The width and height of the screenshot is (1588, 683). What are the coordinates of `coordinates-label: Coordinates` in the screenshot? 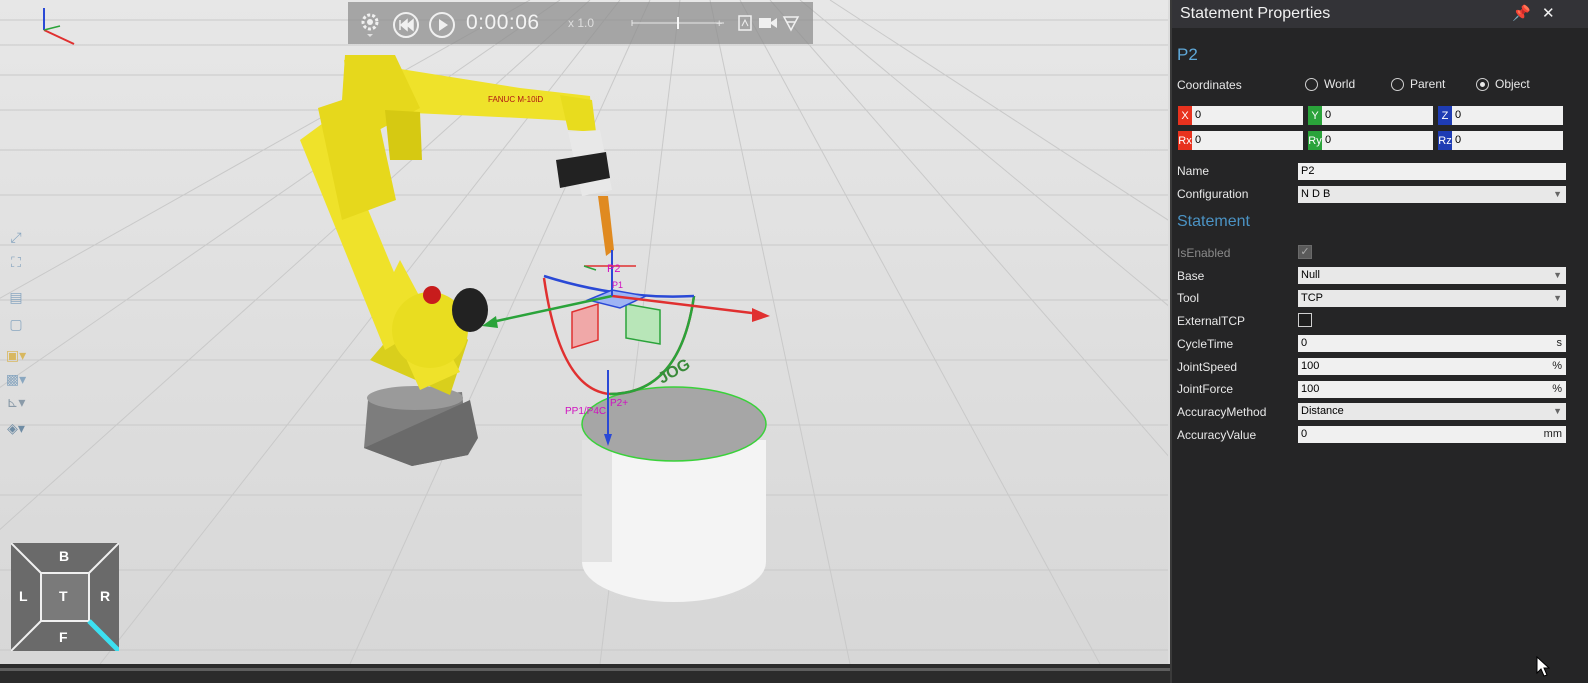 It's located at (1209, 85).